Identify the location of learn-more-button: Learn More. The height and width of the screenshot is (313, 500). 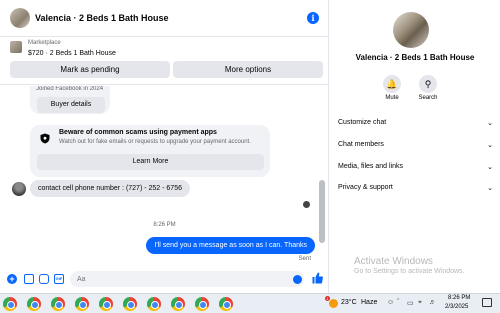
(150, 162).